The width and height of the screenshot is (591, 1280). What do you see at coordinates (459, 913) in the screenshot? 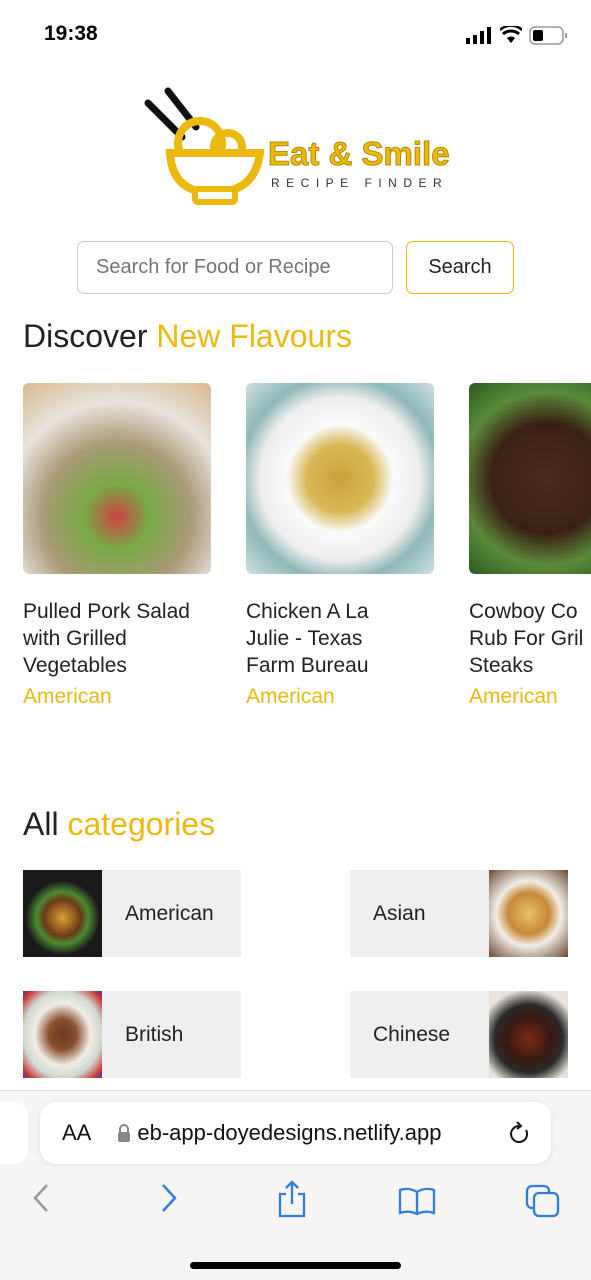
I see `category-asian: Asian` at bounding box center [459, 913].